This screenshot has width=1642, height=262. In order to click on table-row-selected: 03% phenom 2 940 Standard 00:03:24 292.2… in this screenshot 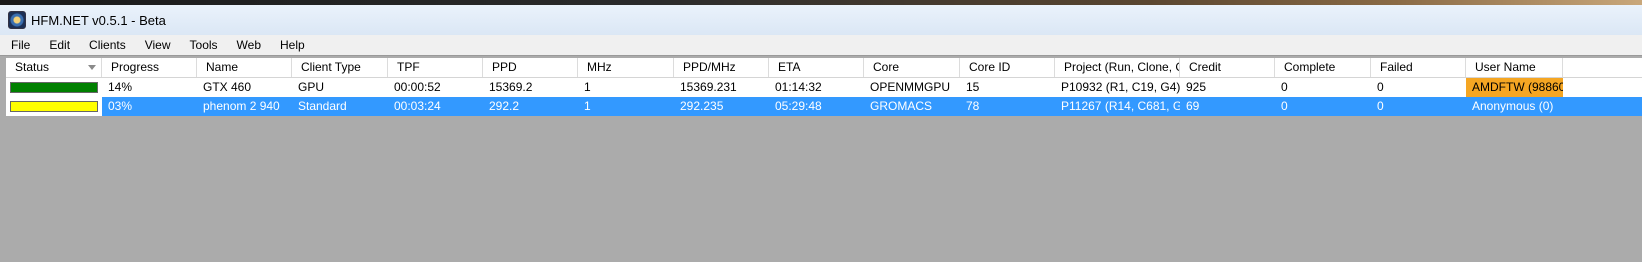, I will do `click(824, 106)`.